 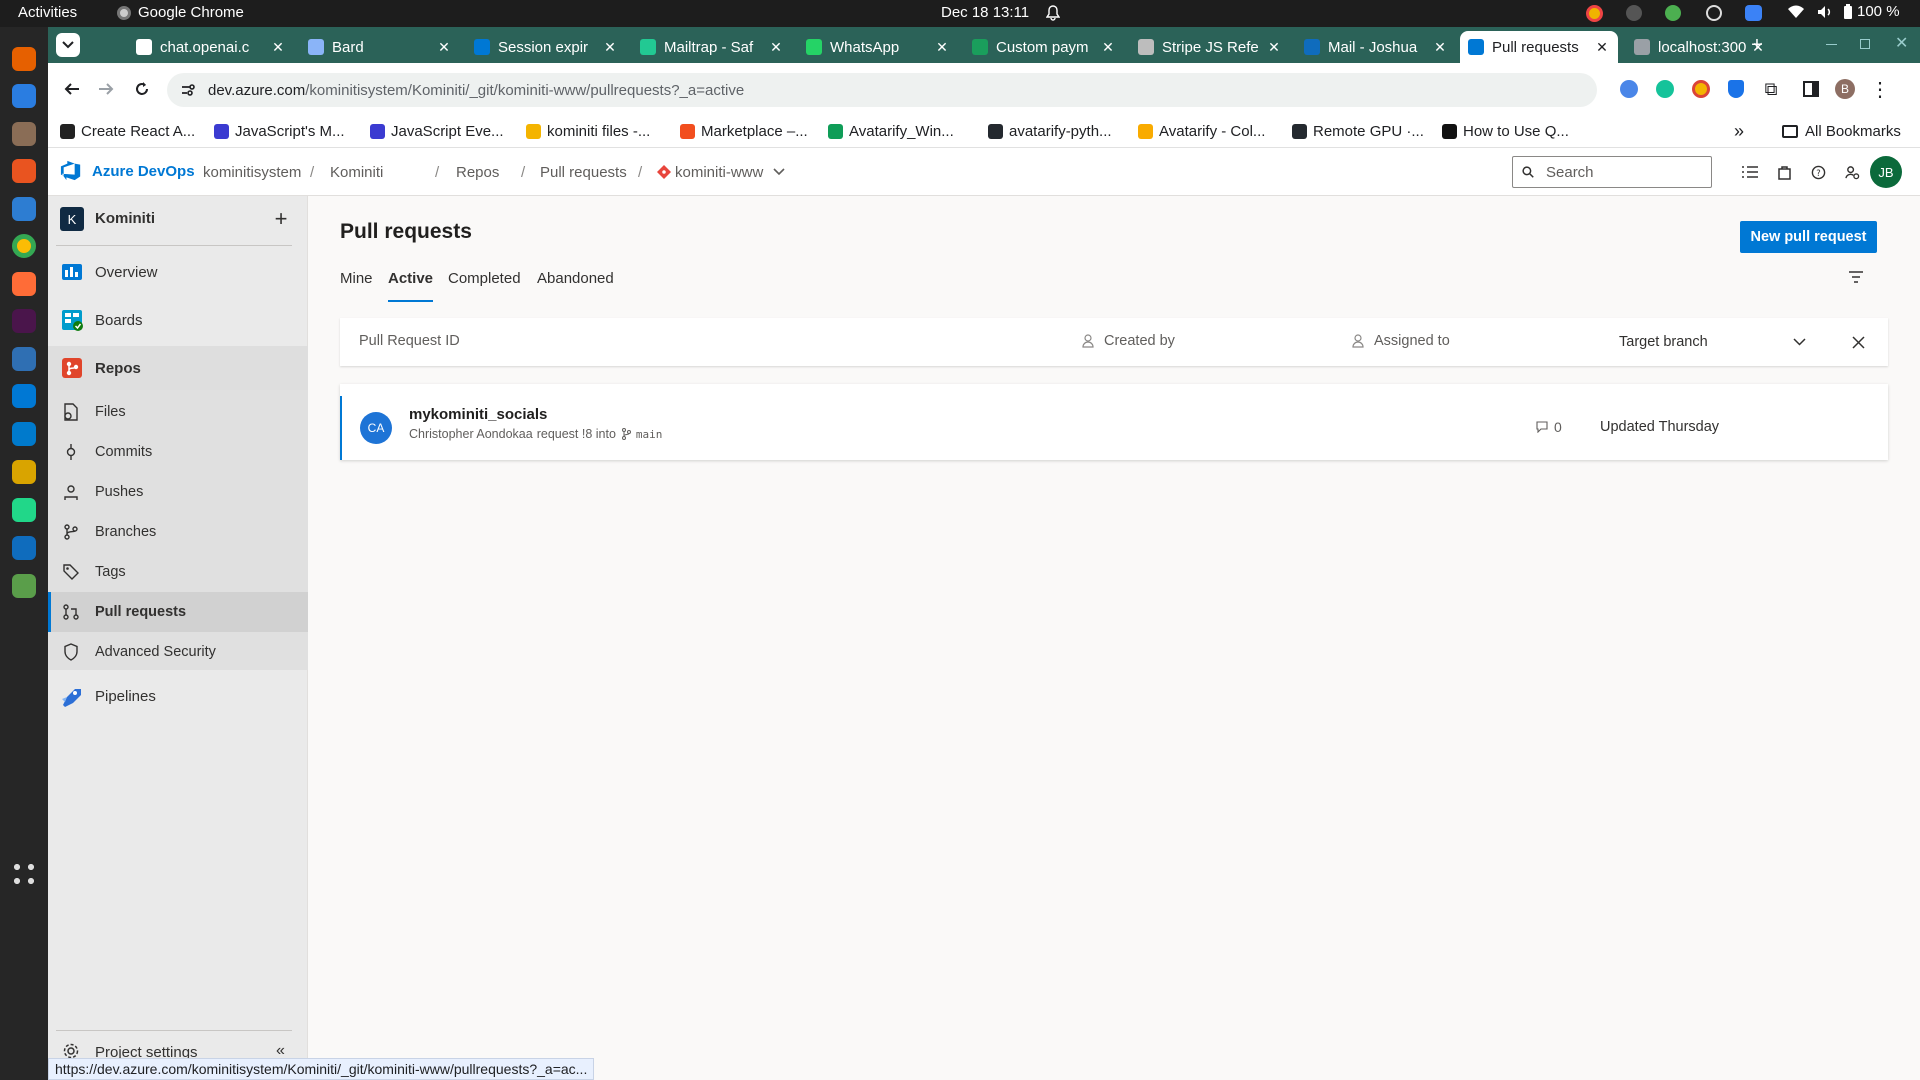 What do you see at coordinates (477, 172) in the screenshot?
I see `breadcrumb-repos: Repos` at bounding box center [477, 172].